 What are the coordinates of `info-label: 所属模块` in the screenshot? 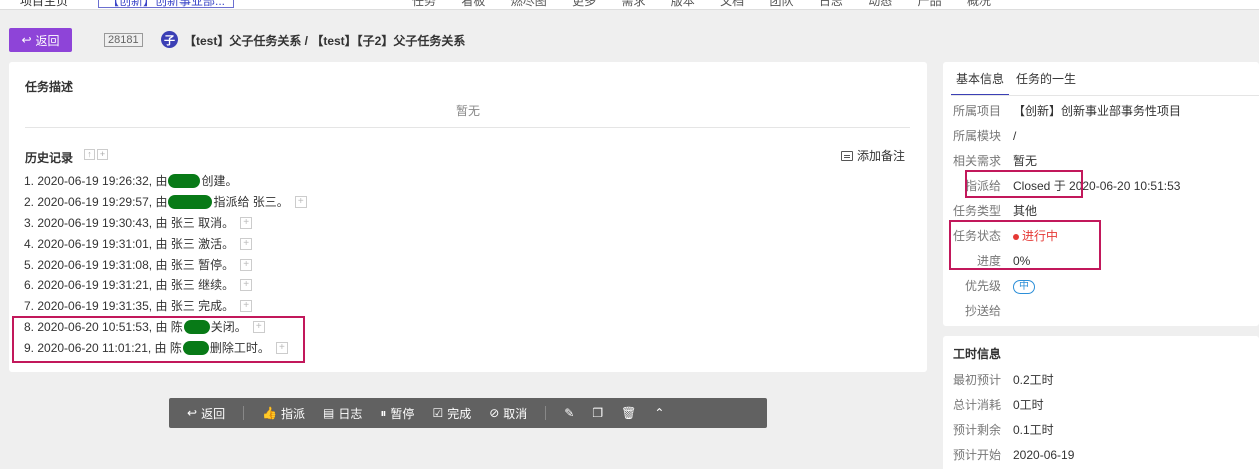 It's located at (976, 136).